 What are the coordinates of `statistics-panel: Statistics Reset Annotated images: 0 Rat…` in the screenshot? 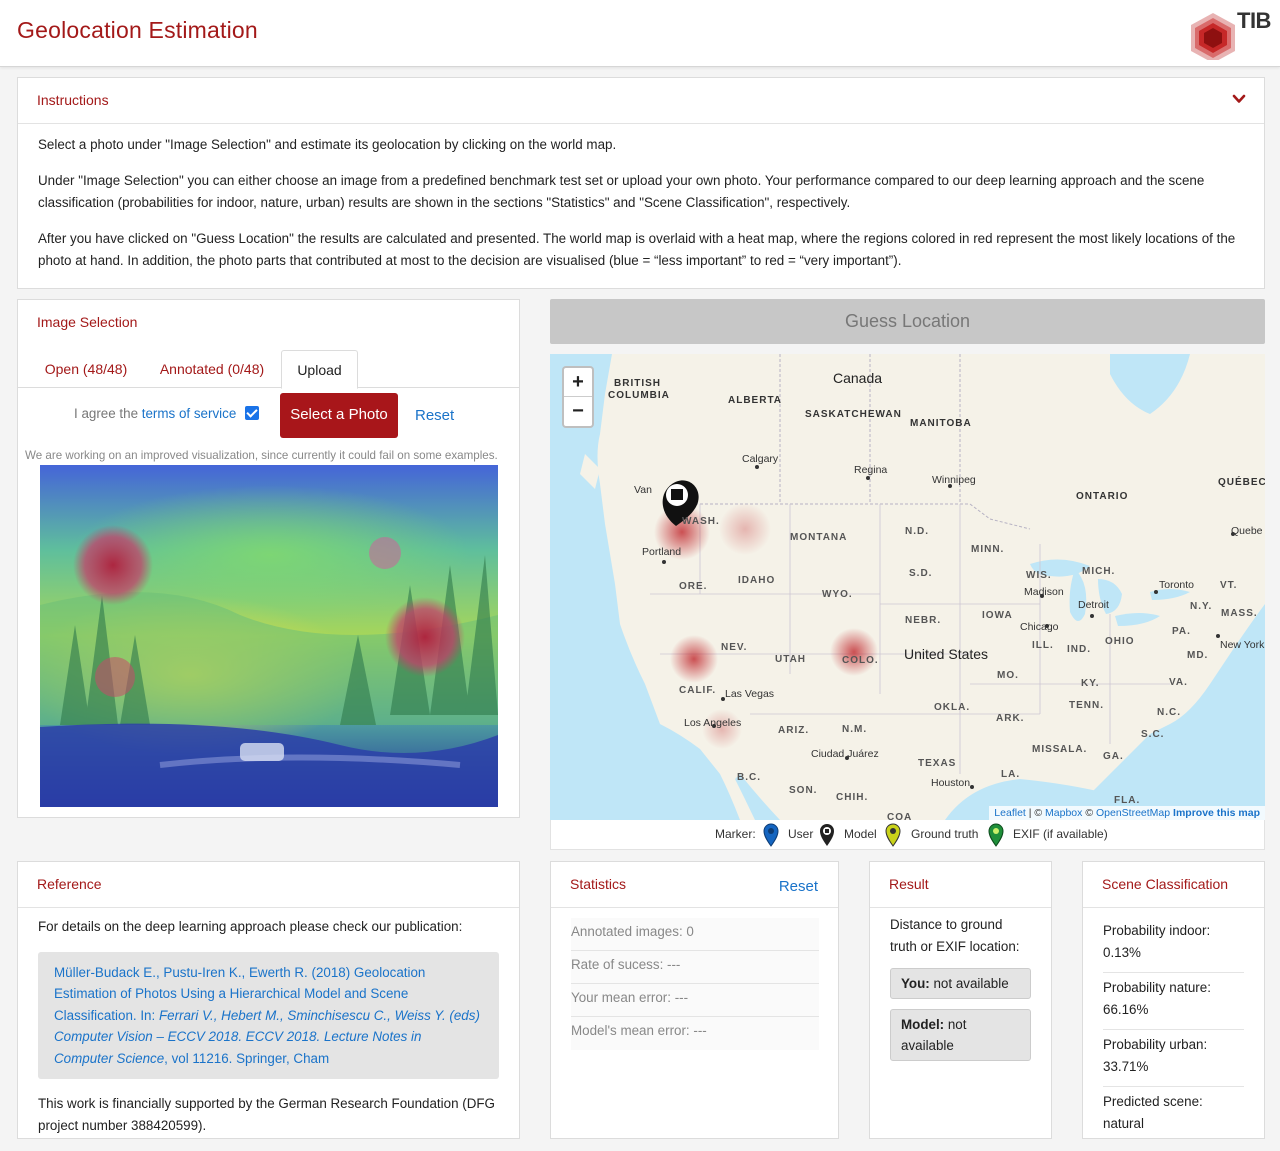 It's located at (694, 1000).